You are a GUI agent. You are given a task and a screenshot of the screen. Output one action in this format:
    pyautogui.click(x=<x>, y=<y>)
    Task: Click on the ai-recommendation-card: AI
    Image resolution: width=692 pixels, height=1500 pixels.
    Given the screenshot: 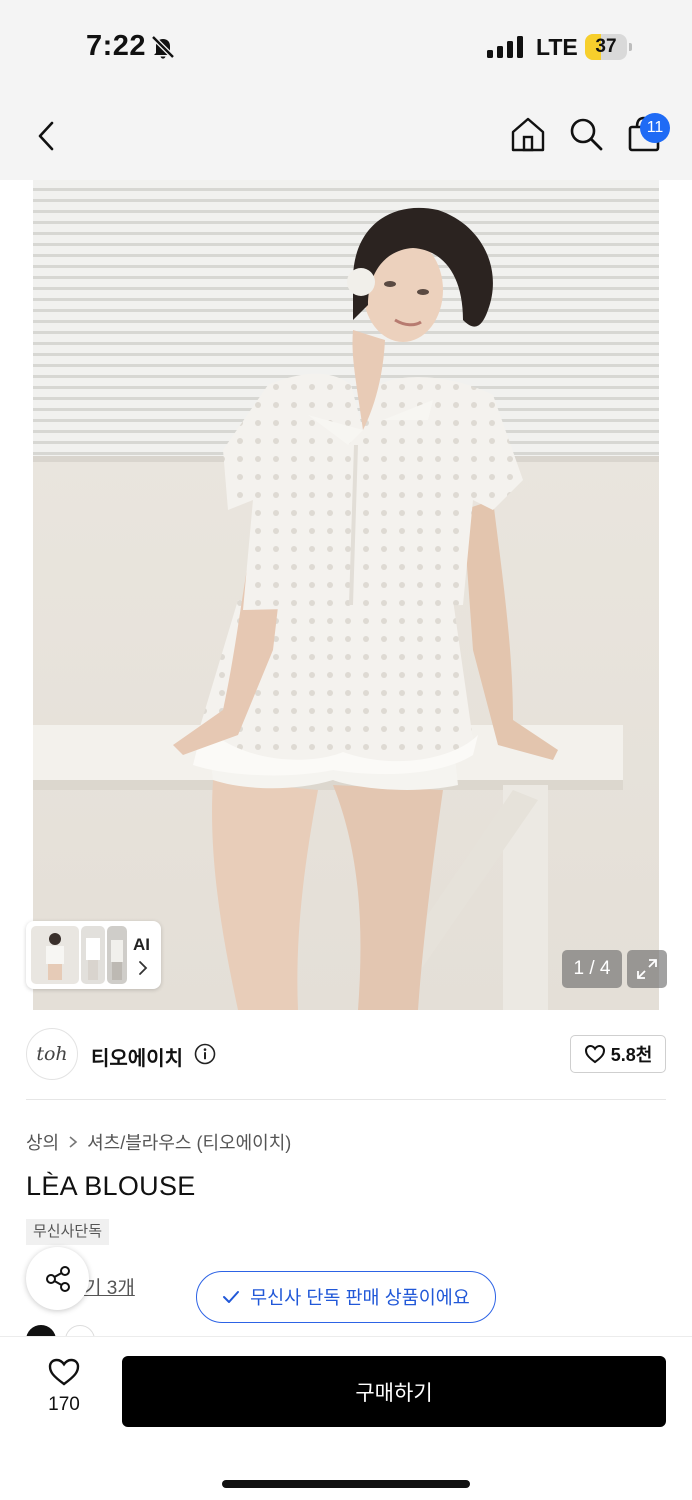 What is the action you would take?
    pyautogui.click(x=93, y=955)
    